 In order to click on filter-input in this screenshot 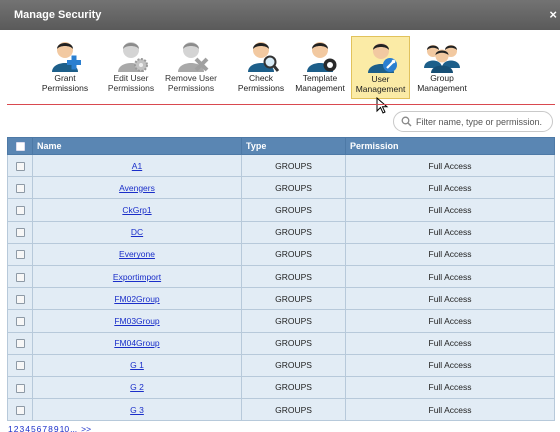, I will do `click(483, 121)`.